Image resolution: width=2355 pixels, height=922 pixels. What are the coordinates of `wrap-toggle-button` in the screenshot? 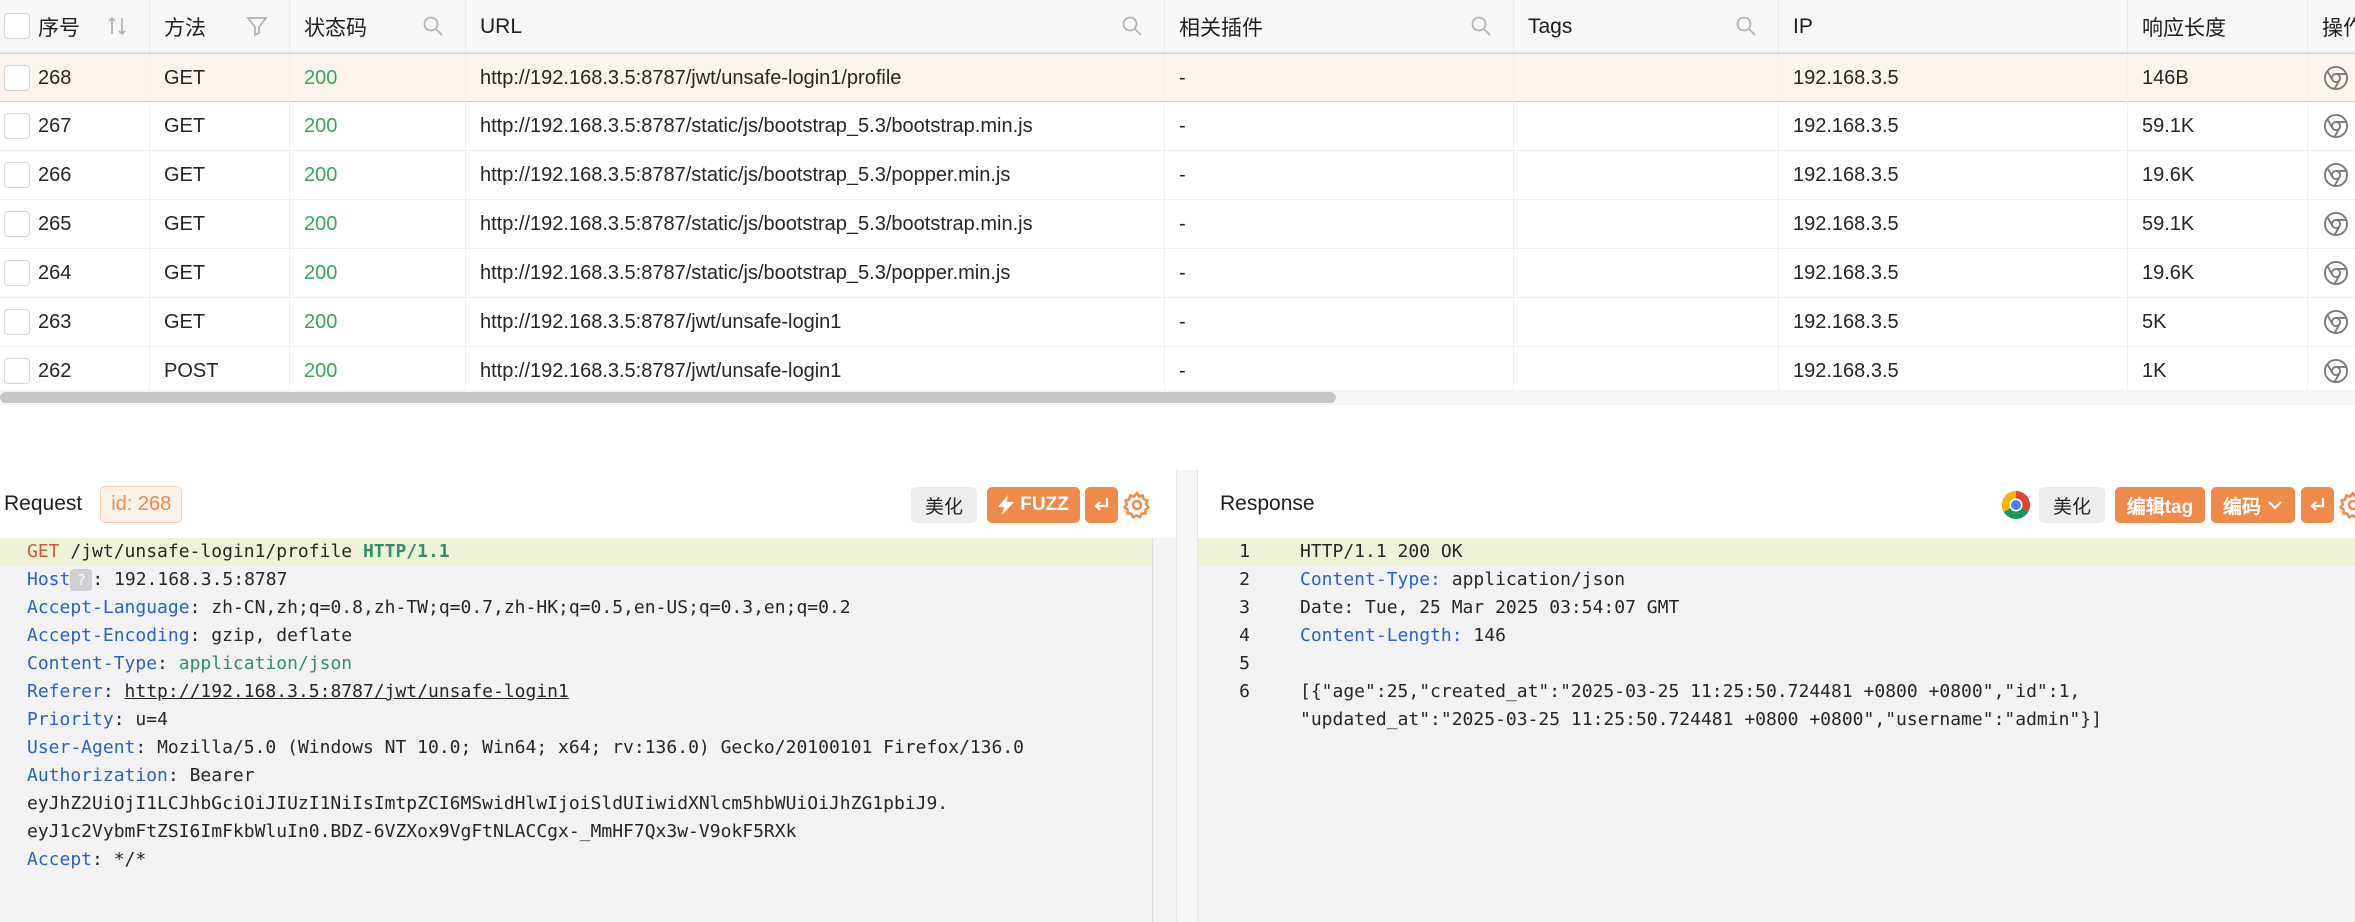 It's located at (1101, 505).